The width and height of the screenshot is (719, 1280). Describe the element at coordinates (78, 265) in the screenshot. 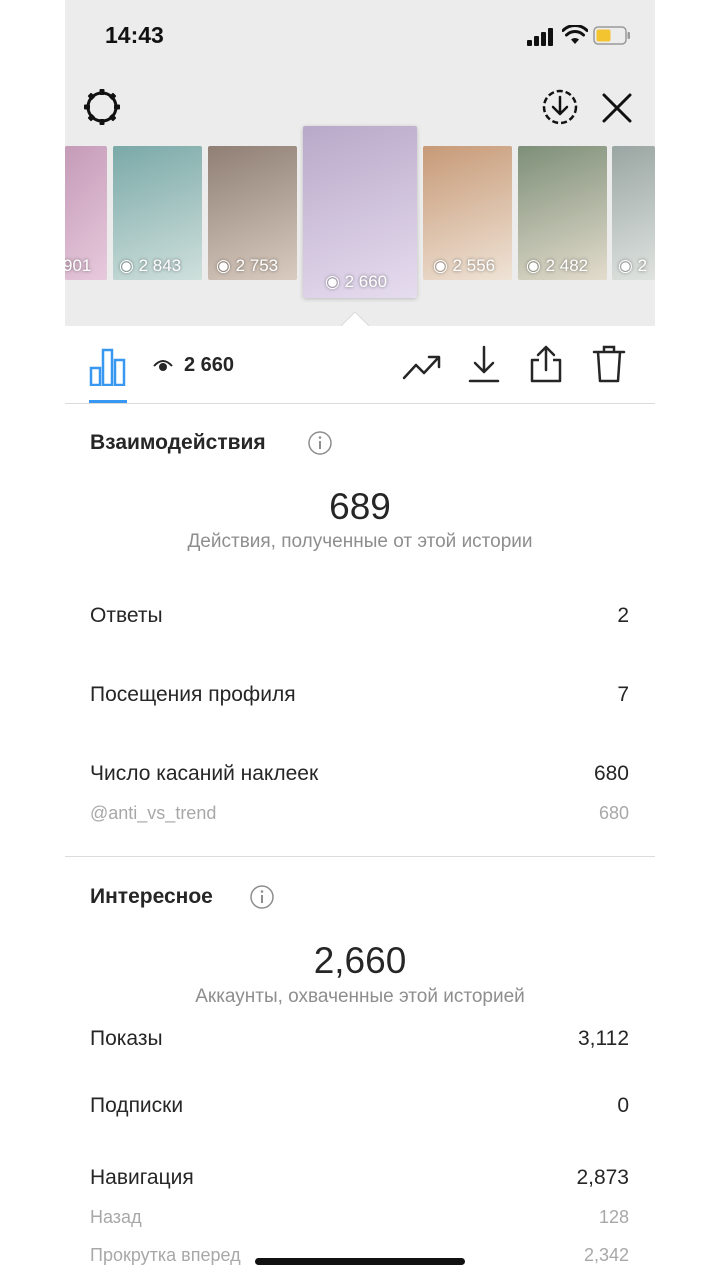

I see `story-views-count: 901` at that location.